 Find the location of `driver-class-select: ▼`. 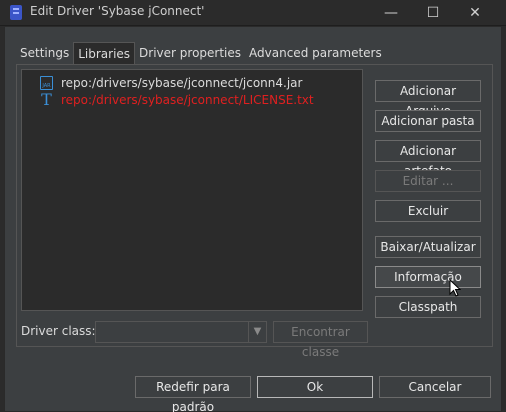

driver-class-select: ▼ is located at coordinates (181, 332).